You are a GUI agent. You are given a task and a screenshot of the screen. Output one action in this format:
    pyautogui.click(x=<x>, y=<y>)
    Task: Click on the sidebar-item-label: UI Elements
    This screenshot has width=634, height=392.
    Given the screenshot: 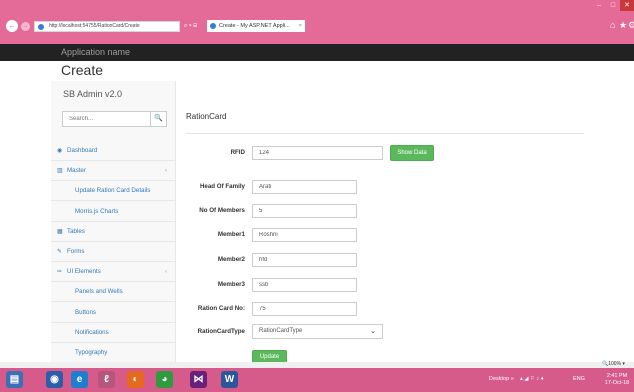 What is the action you would take?
    pyautogui.click(x=84, y=272)
    